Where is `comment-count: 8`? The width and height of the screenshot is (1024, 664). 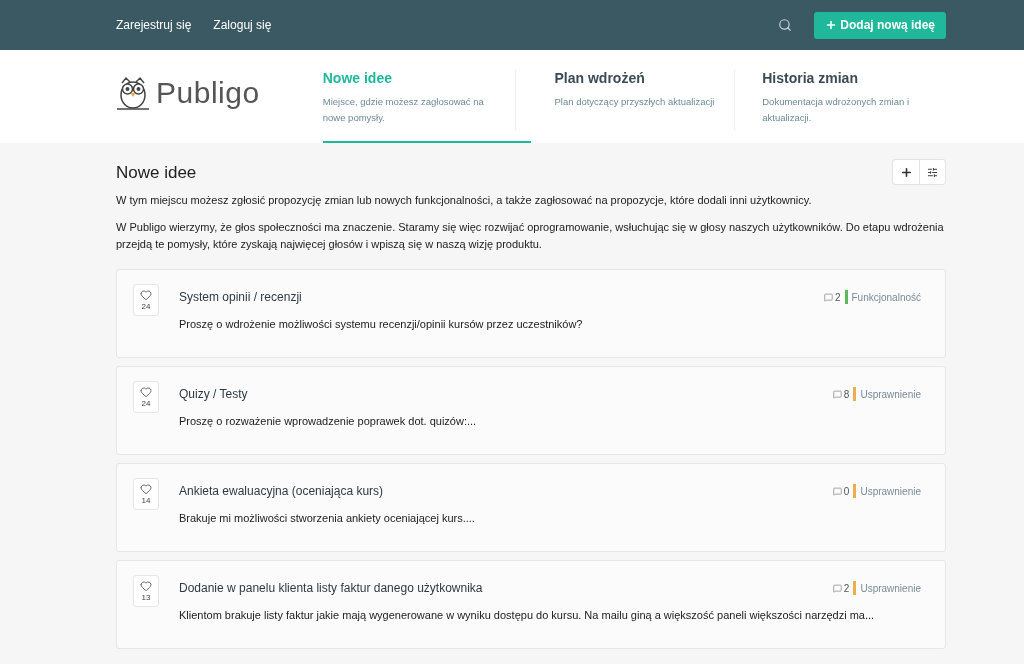
comment-count: 8 is located at coordinates (841, 394).